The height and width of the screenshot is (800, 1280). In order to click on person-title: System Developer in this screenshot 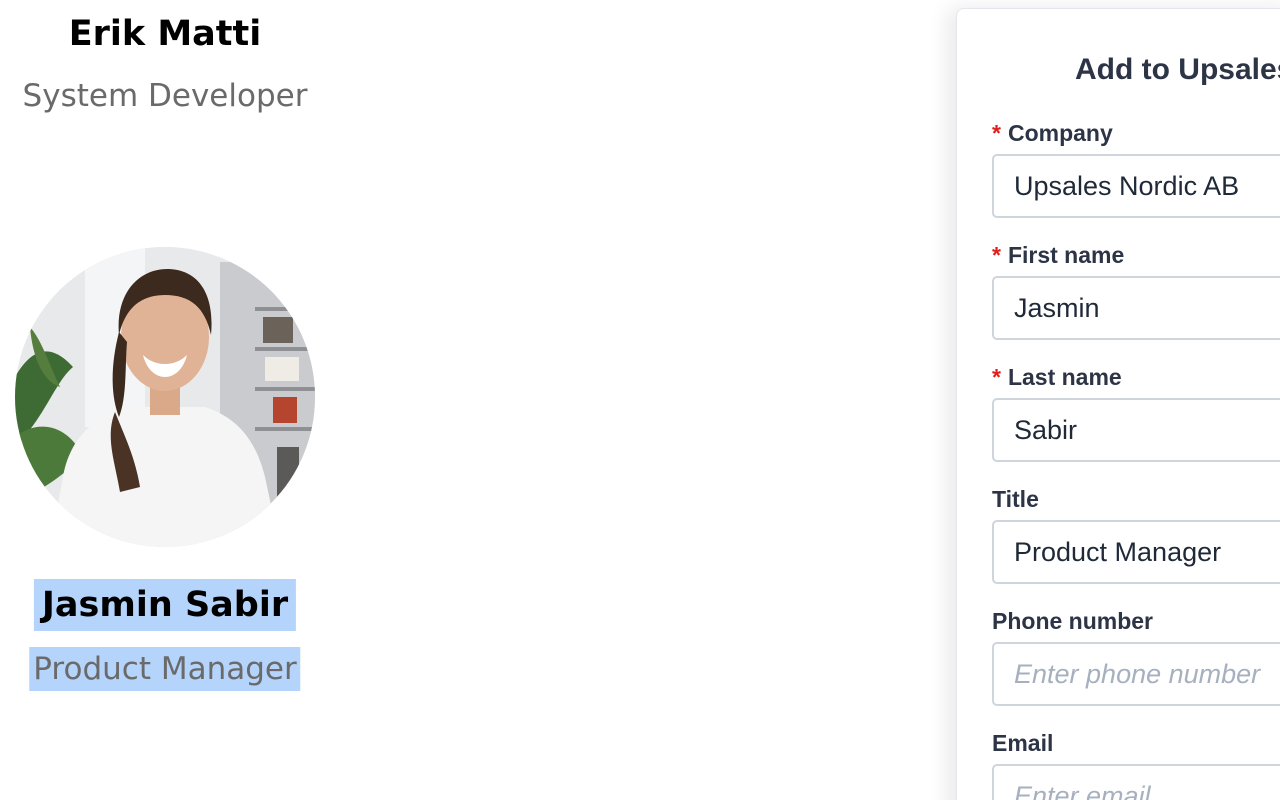, I will do `click(165, 96)`.